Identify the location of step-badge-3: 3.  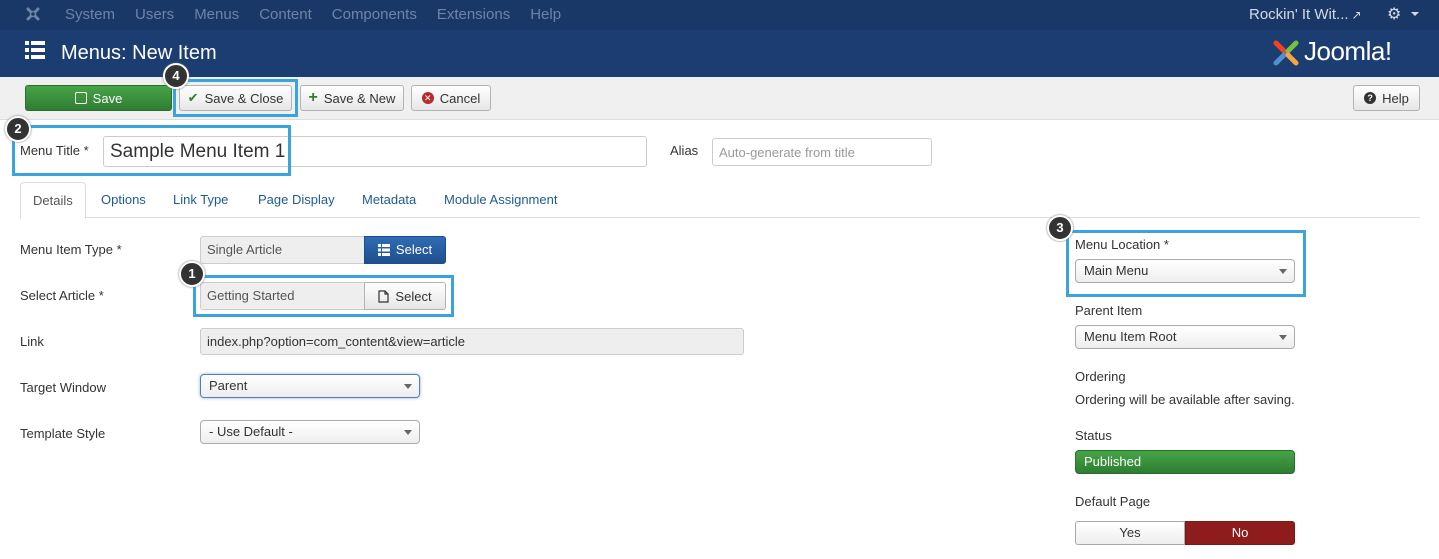
(1060, 228).